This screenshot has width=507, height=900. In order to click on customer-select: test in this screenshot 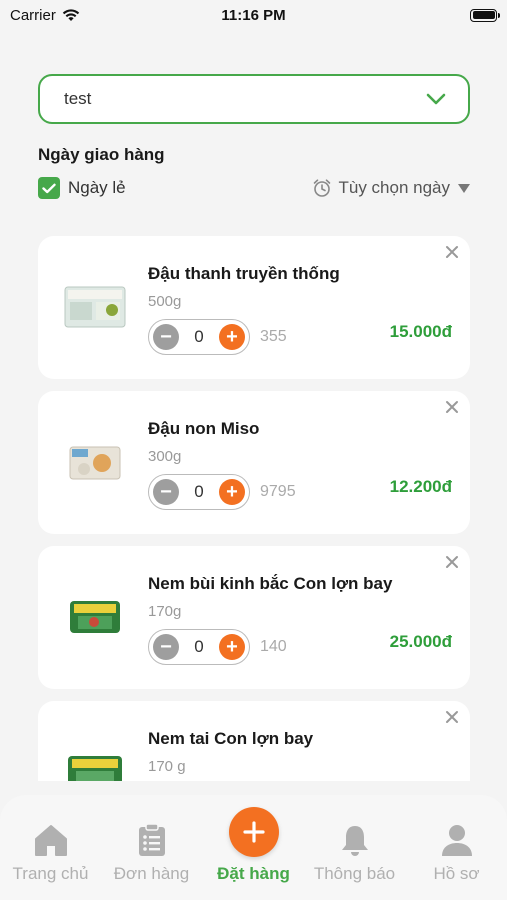, I will do `click(254, 99)`.